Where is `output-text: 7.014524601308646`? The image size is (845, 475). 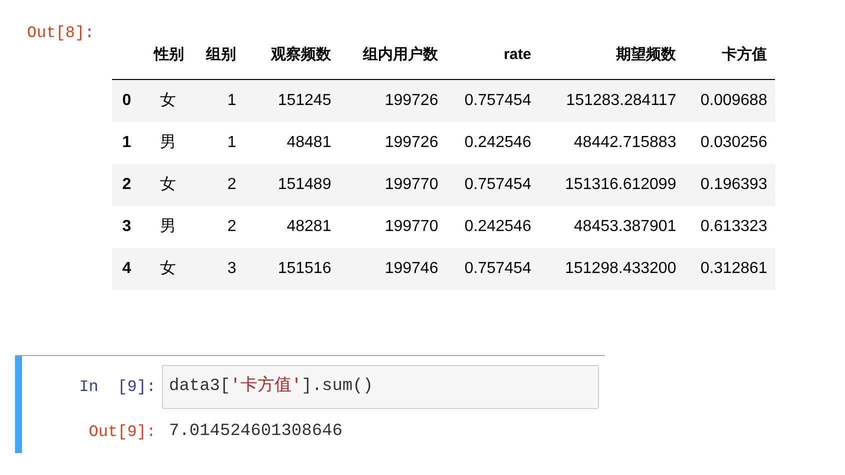 output-text: 7.014524601308646 is located at coordinates (255, 432).